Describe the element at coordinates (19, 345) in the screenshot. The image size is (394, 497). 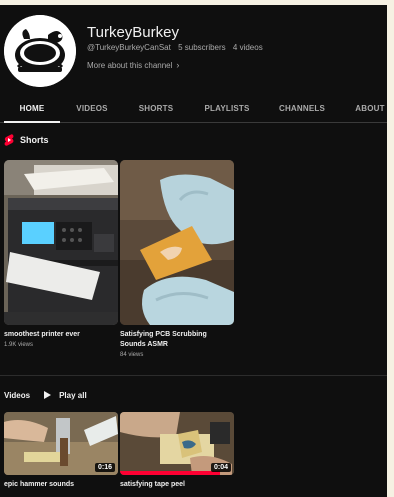
I see `short-views: 1.9K views` at that location.